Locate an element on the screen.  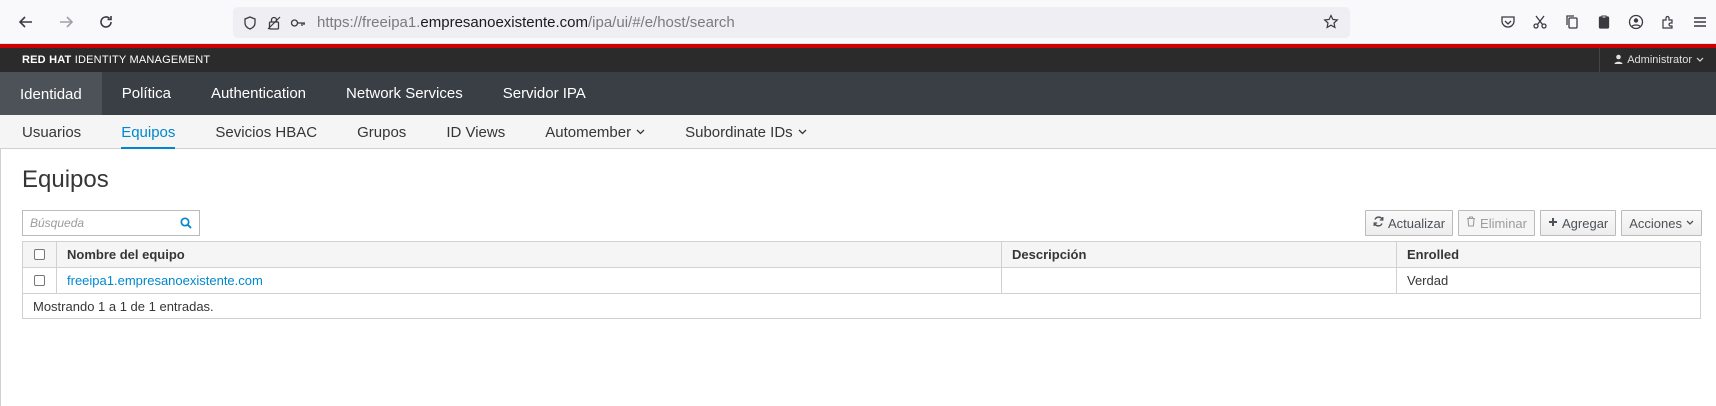
column-header-name: Nombre del equipo is located at coordinates (529, 254).